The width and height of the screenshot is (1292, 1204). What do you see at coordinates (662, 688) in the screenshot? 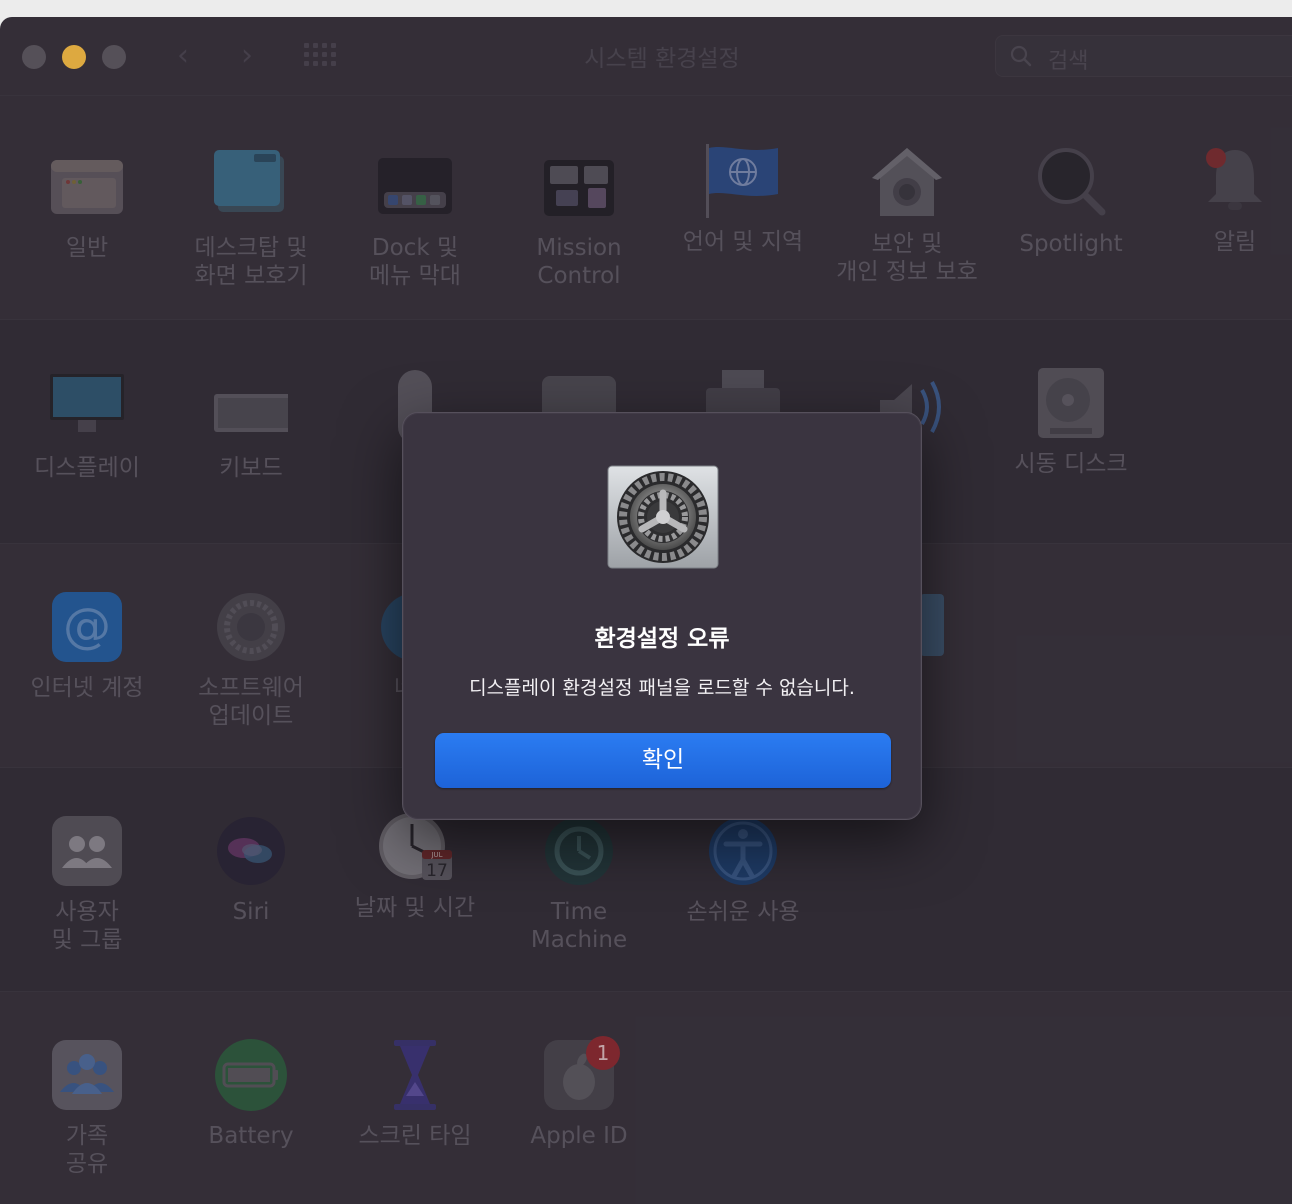
I see `dialog-message: 디스플레이 환경설정 패널을 로드할 수 없습니다.` at bounding box center [662, 688].